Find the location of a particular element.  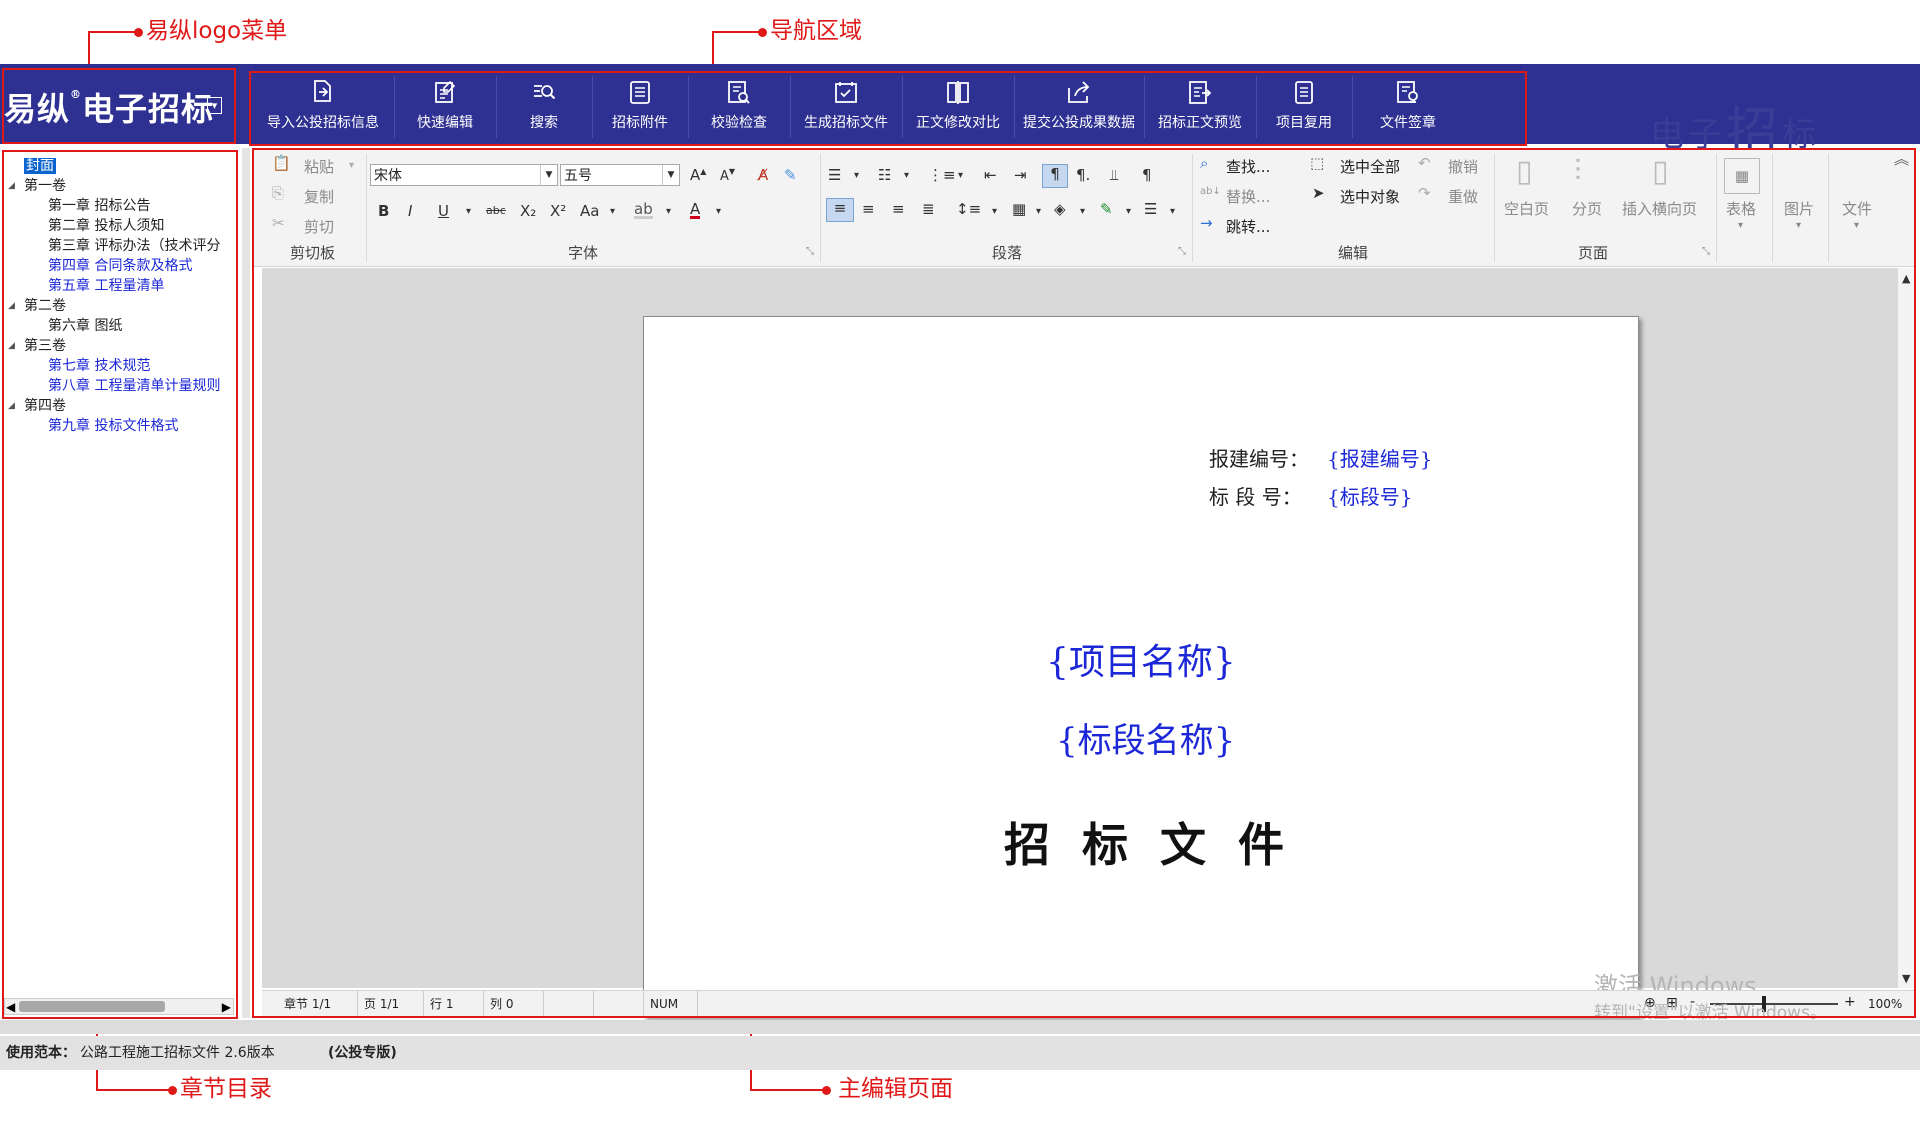

panel-splitter is located at coordinates (246, 583).